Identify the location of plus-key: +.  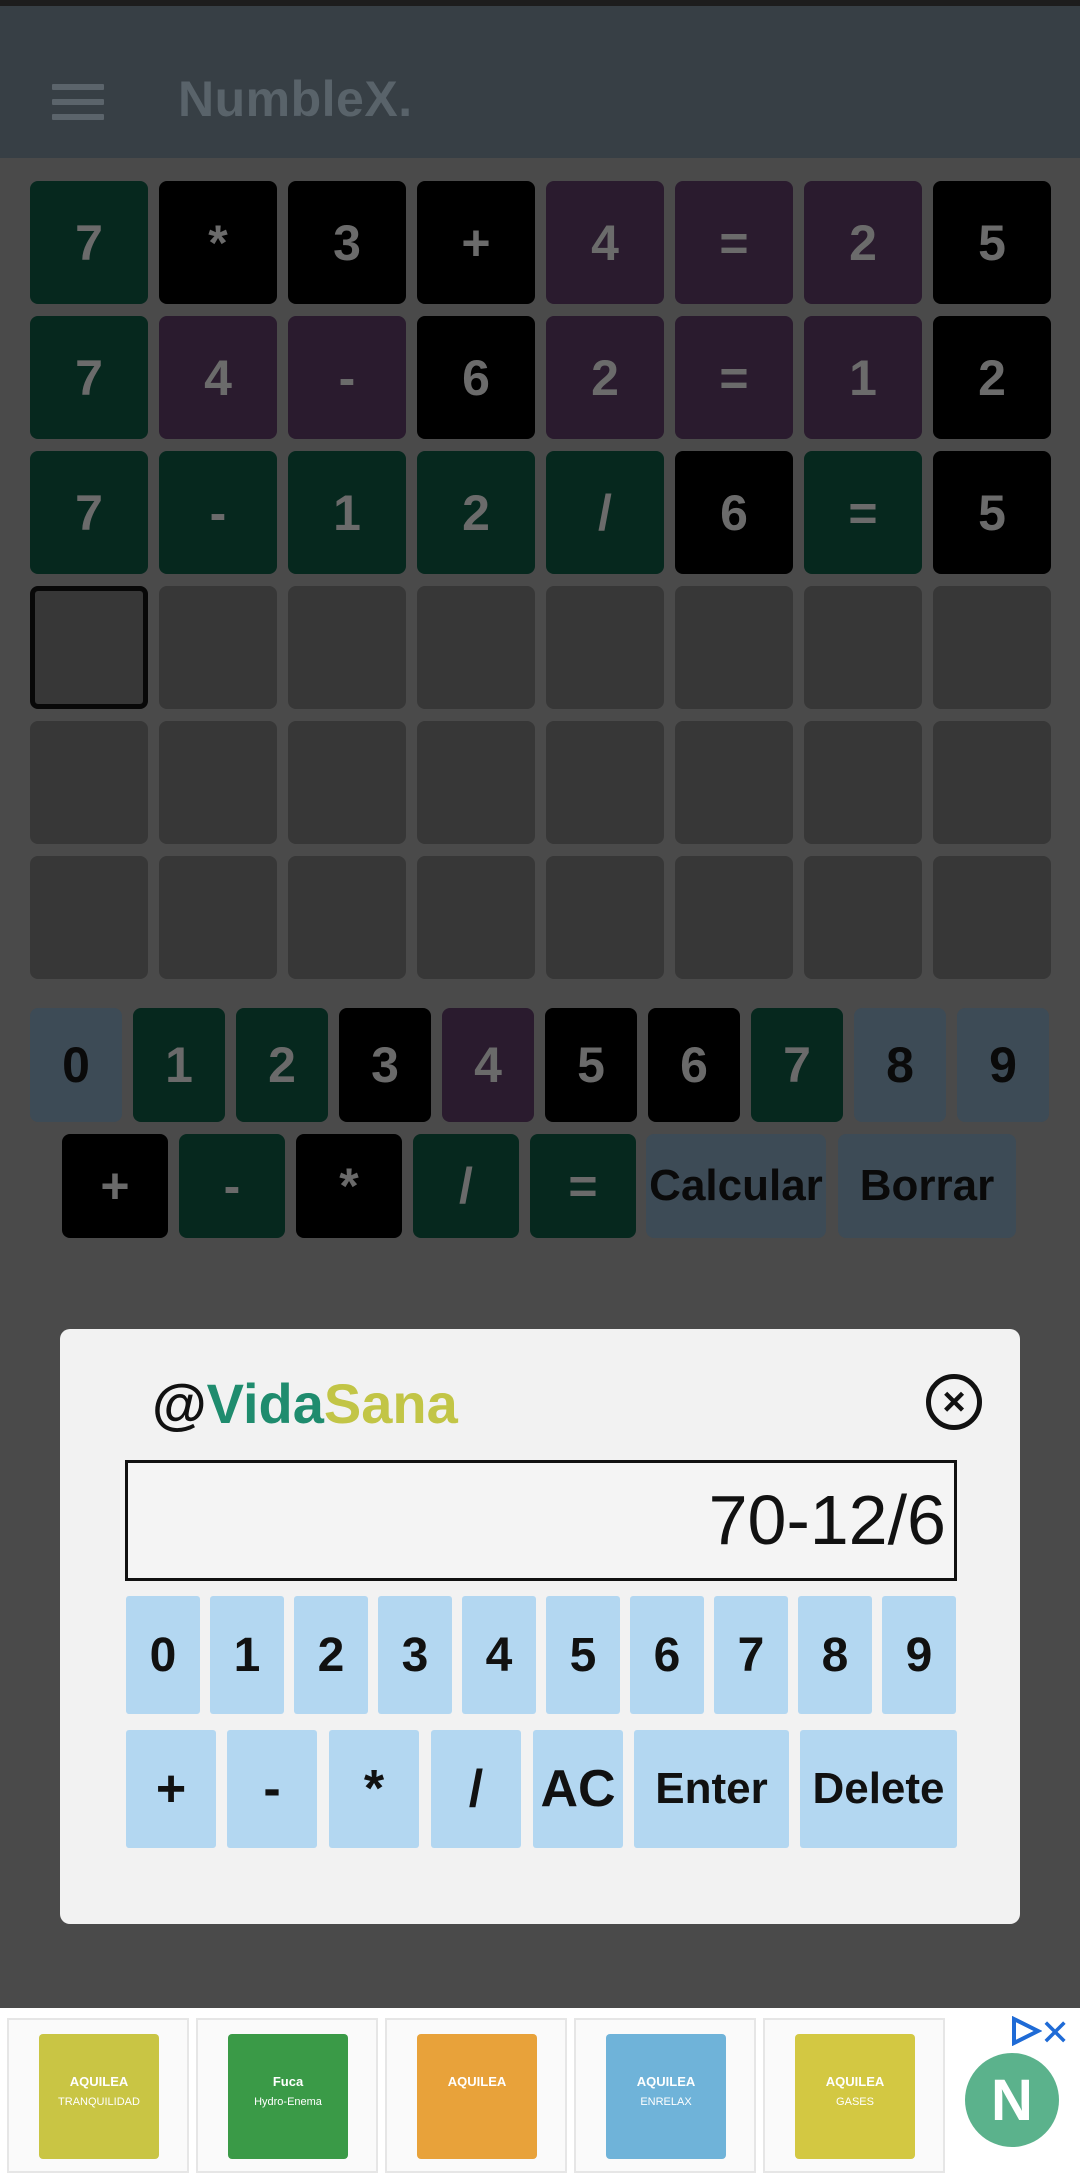
(115, 1186).